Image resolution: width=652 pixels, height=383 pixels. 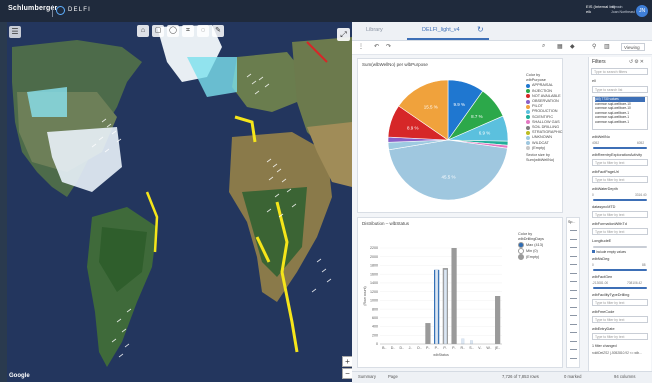 I want to click on pie-legend-item: (Empty), so click(x=544, y=148).